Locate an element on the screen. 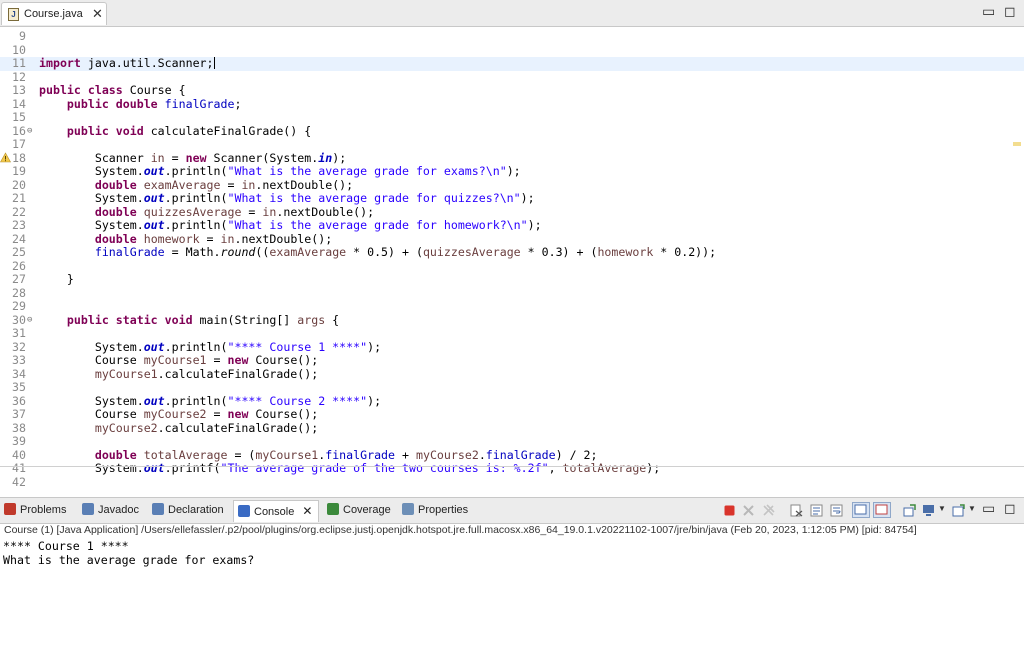  code-line: 26 is located at coordinates (512, 267).